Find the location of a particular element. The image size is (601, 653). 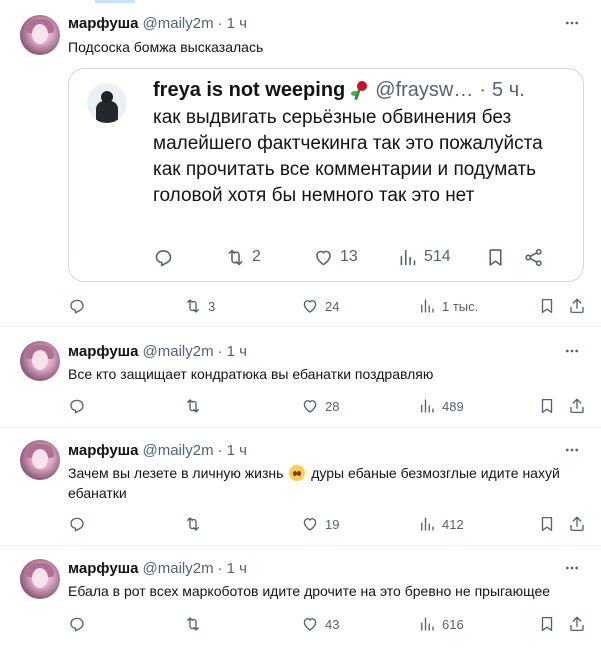

views-button: 514 is located at coordinates (424, 257).